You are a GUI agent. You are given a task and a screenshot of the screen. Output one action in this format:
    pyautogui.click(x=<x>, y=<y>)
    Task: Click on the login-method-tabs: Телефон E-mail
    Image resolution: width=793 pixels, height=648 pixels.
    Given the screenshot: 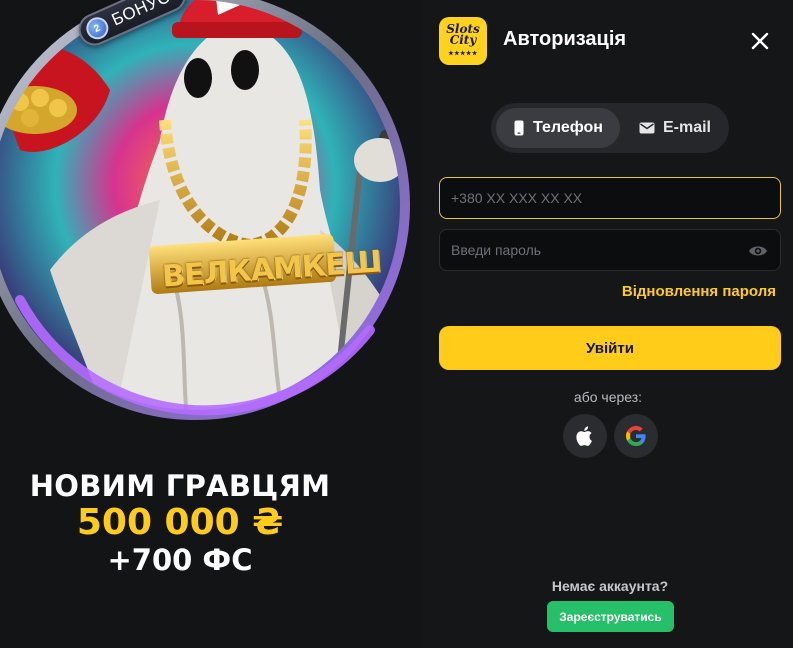 What is the action you would take?
    pyautogui.click(x=610, y=128)
    